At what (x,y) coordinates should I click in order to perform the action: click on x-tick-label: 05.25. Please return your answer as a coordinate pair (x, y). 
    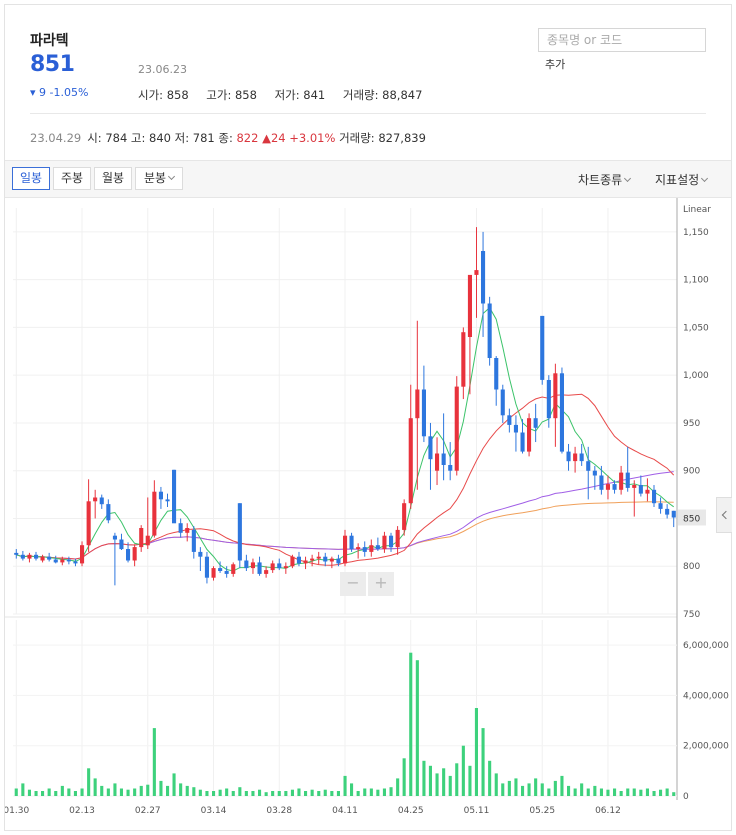
    Looking at the image, I should click on (542, 811).